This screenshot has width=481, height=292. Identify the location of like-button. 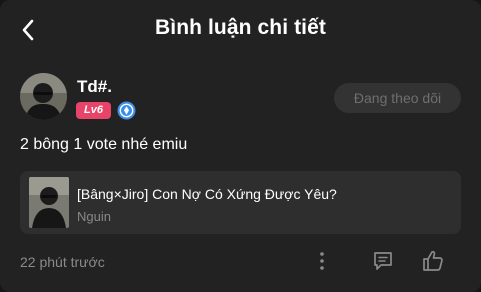
(433, 261).